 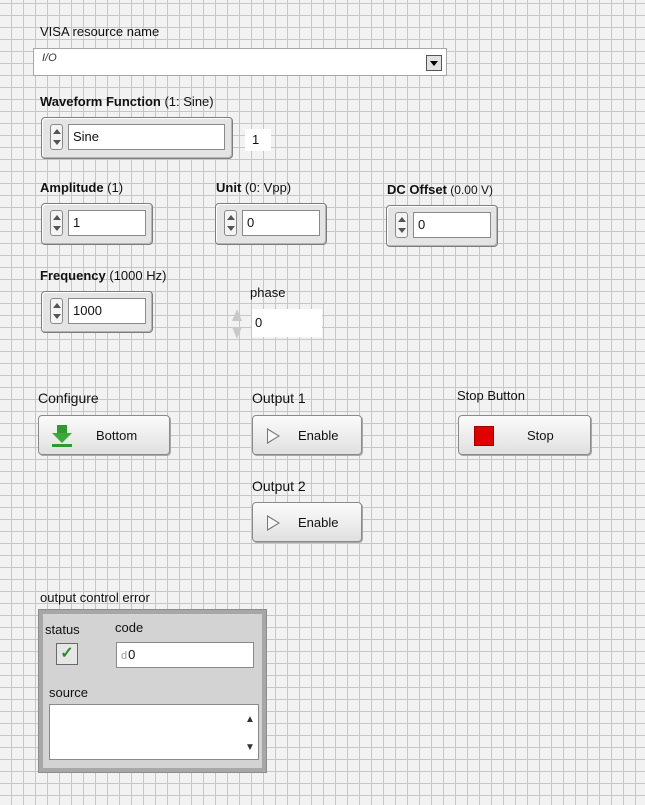 What do you see at coordinates (62, 436) in the screenshot?
I see `download-arrow-icon` at bounding box center [62, 436].